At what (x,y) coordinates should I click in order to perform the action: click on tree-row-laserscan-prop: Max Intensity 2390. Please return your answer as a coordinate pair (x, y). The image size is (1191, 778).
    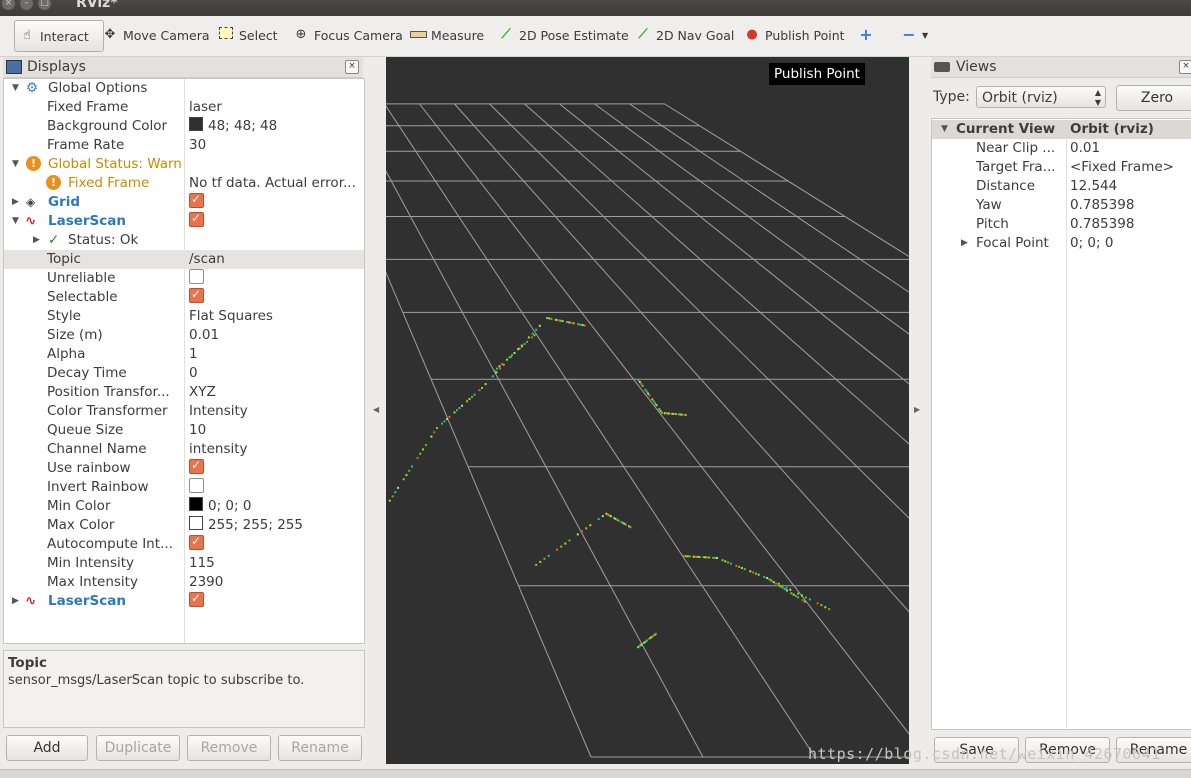
    Looking at the image, I should click on (184, 582).